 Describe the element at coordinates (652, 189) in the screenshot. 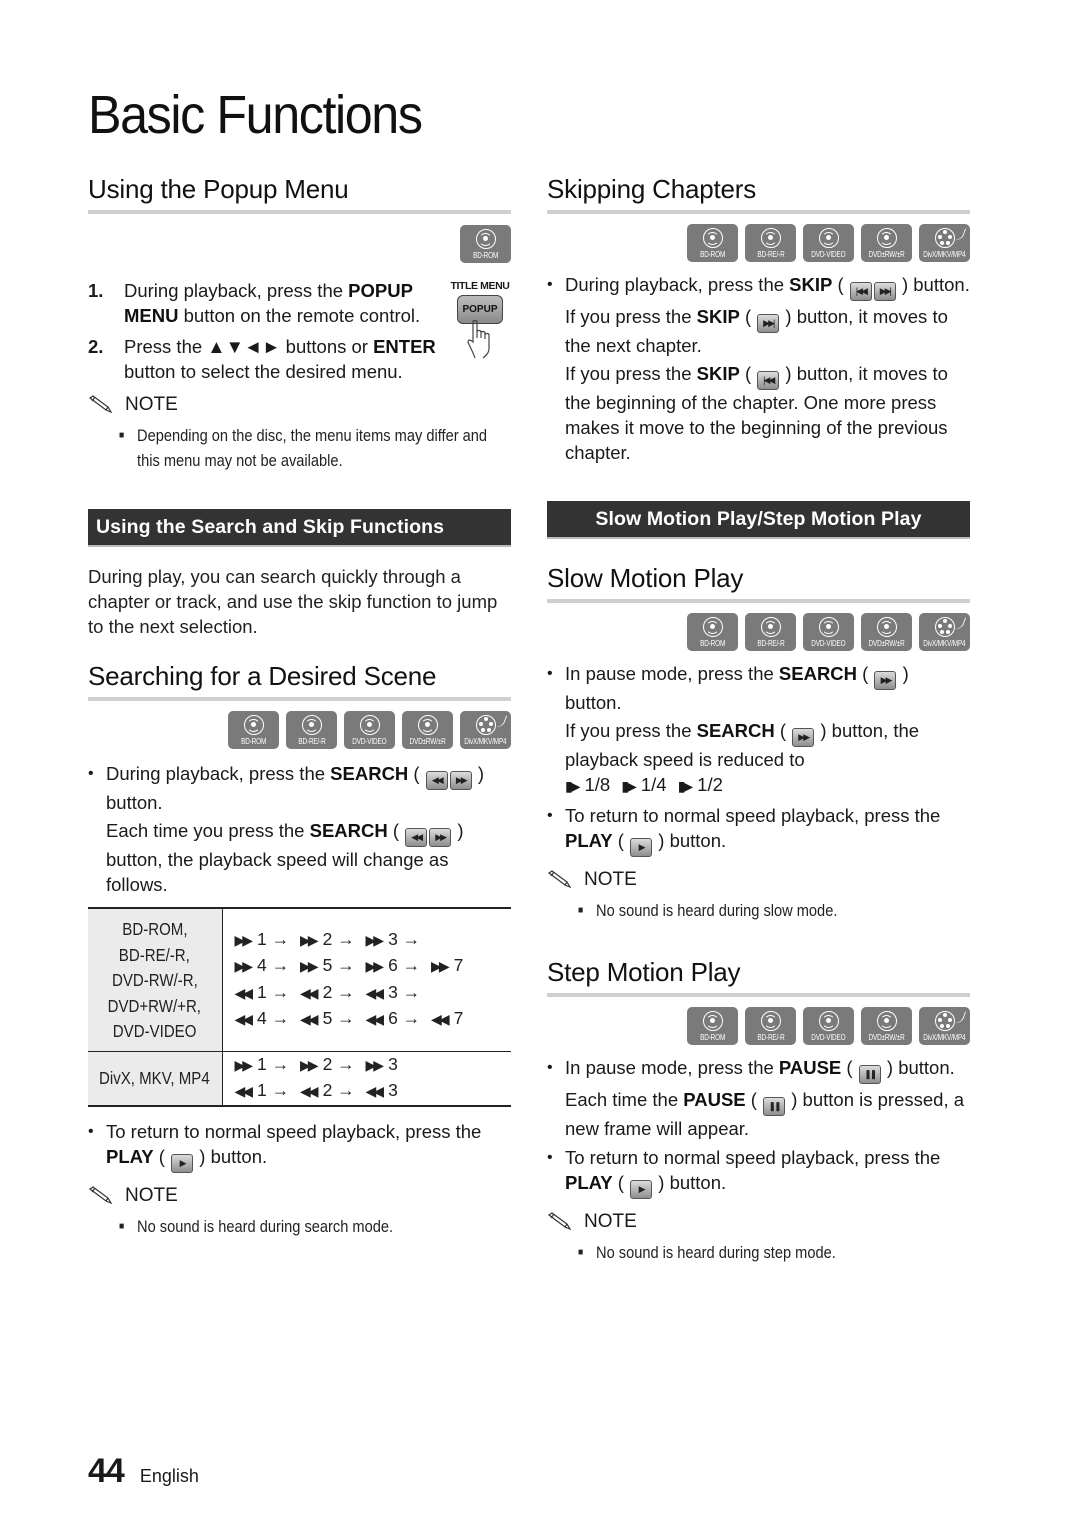

I see `skipping-heading: Skipping Chapters` at that location.